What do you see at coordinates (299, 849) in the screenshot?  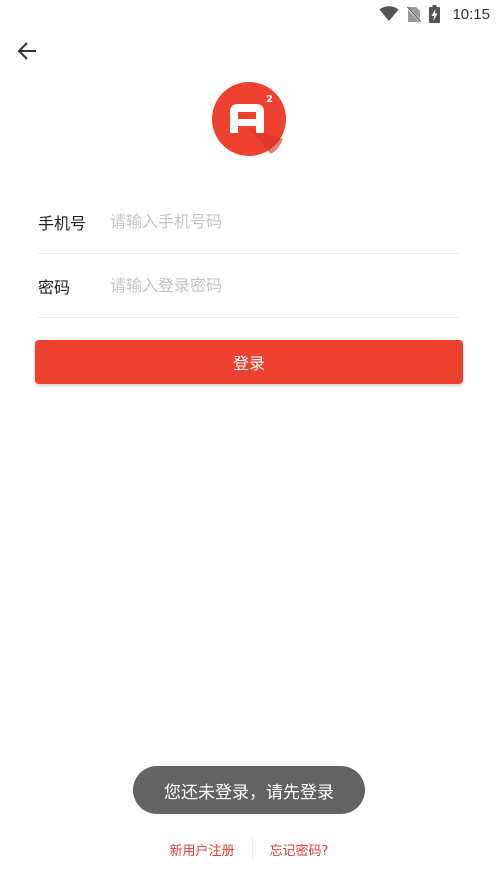 I see `forgot-password-link: 忘记密码?` at bounding box center [299, 849].